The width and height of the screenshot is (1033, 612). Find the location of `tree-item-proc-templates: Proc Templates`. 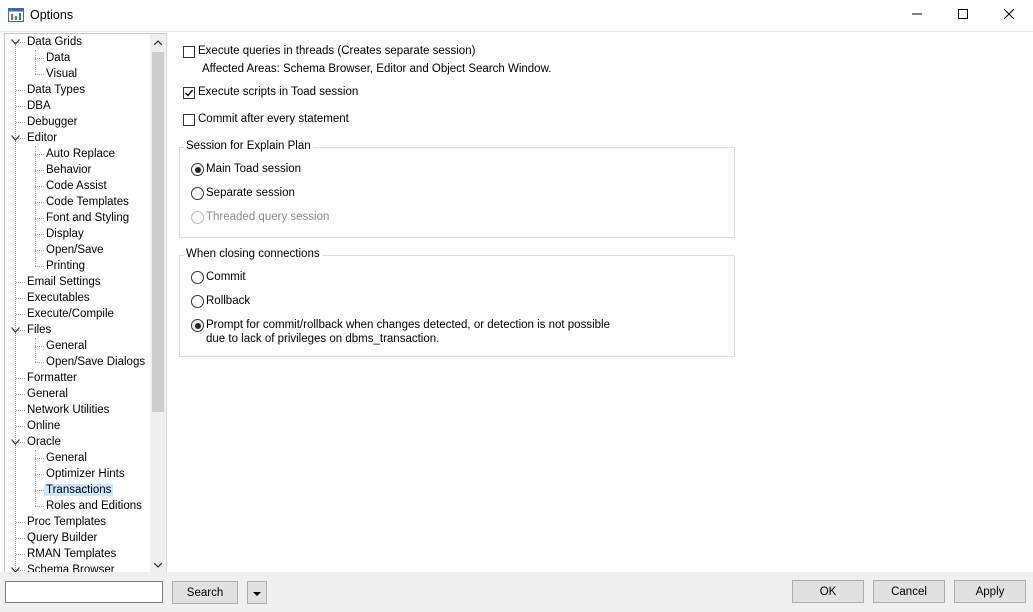

tree-item-proc-templates: Proc Templates is located at coordinates (66, 522).